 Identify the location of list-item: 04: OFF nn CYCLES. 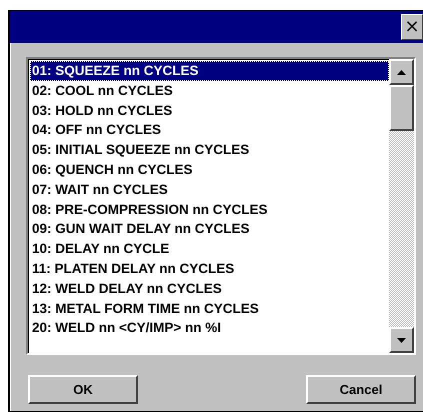
(209, 130).